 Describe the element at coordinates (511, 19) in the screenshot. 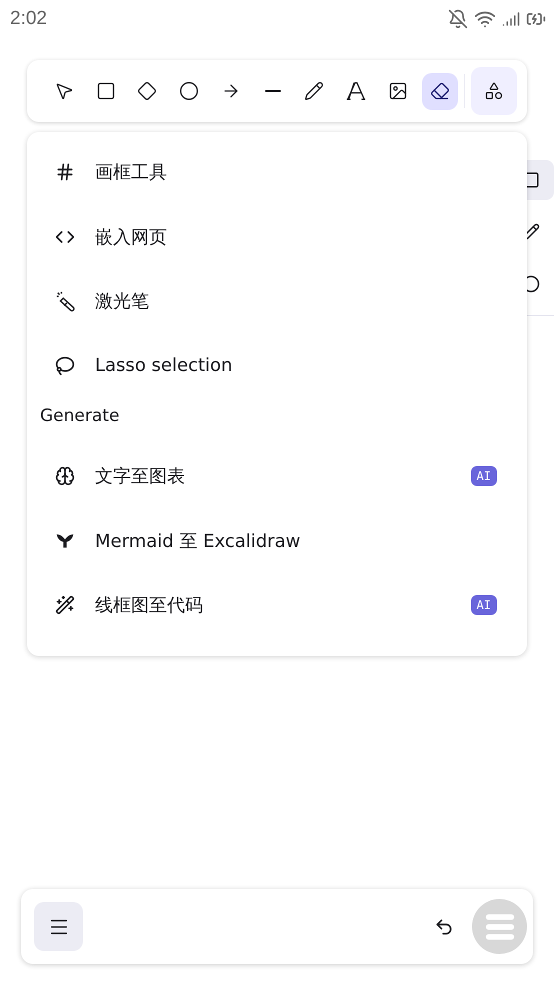

I see `signal-icon` at that location.